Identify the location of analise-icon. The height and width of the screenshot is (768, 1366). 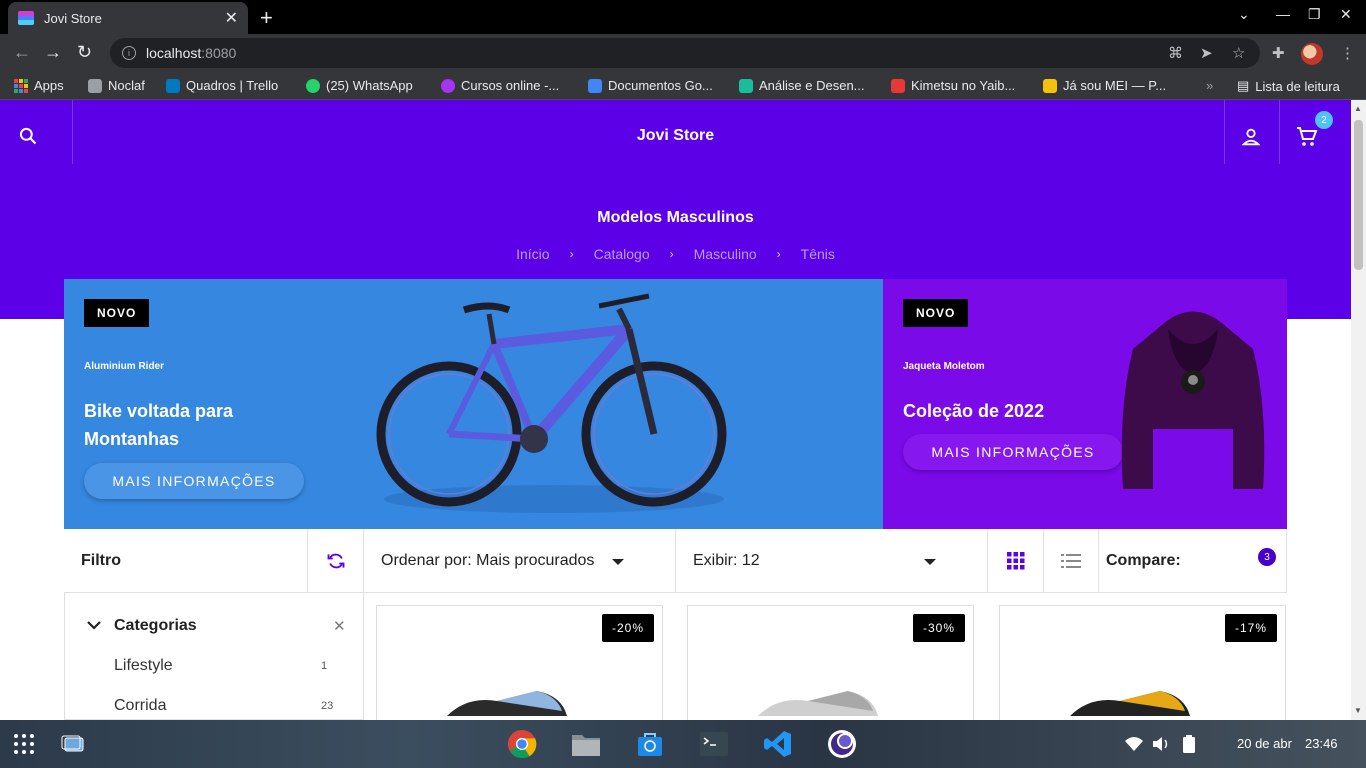
(746, 85).